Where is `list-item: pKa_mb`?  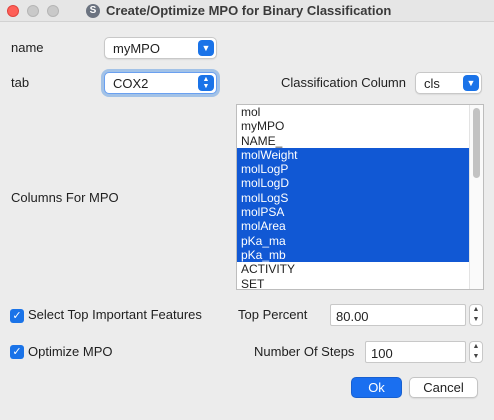 list-item: pKa_mb is located at coordinates (360, 255).